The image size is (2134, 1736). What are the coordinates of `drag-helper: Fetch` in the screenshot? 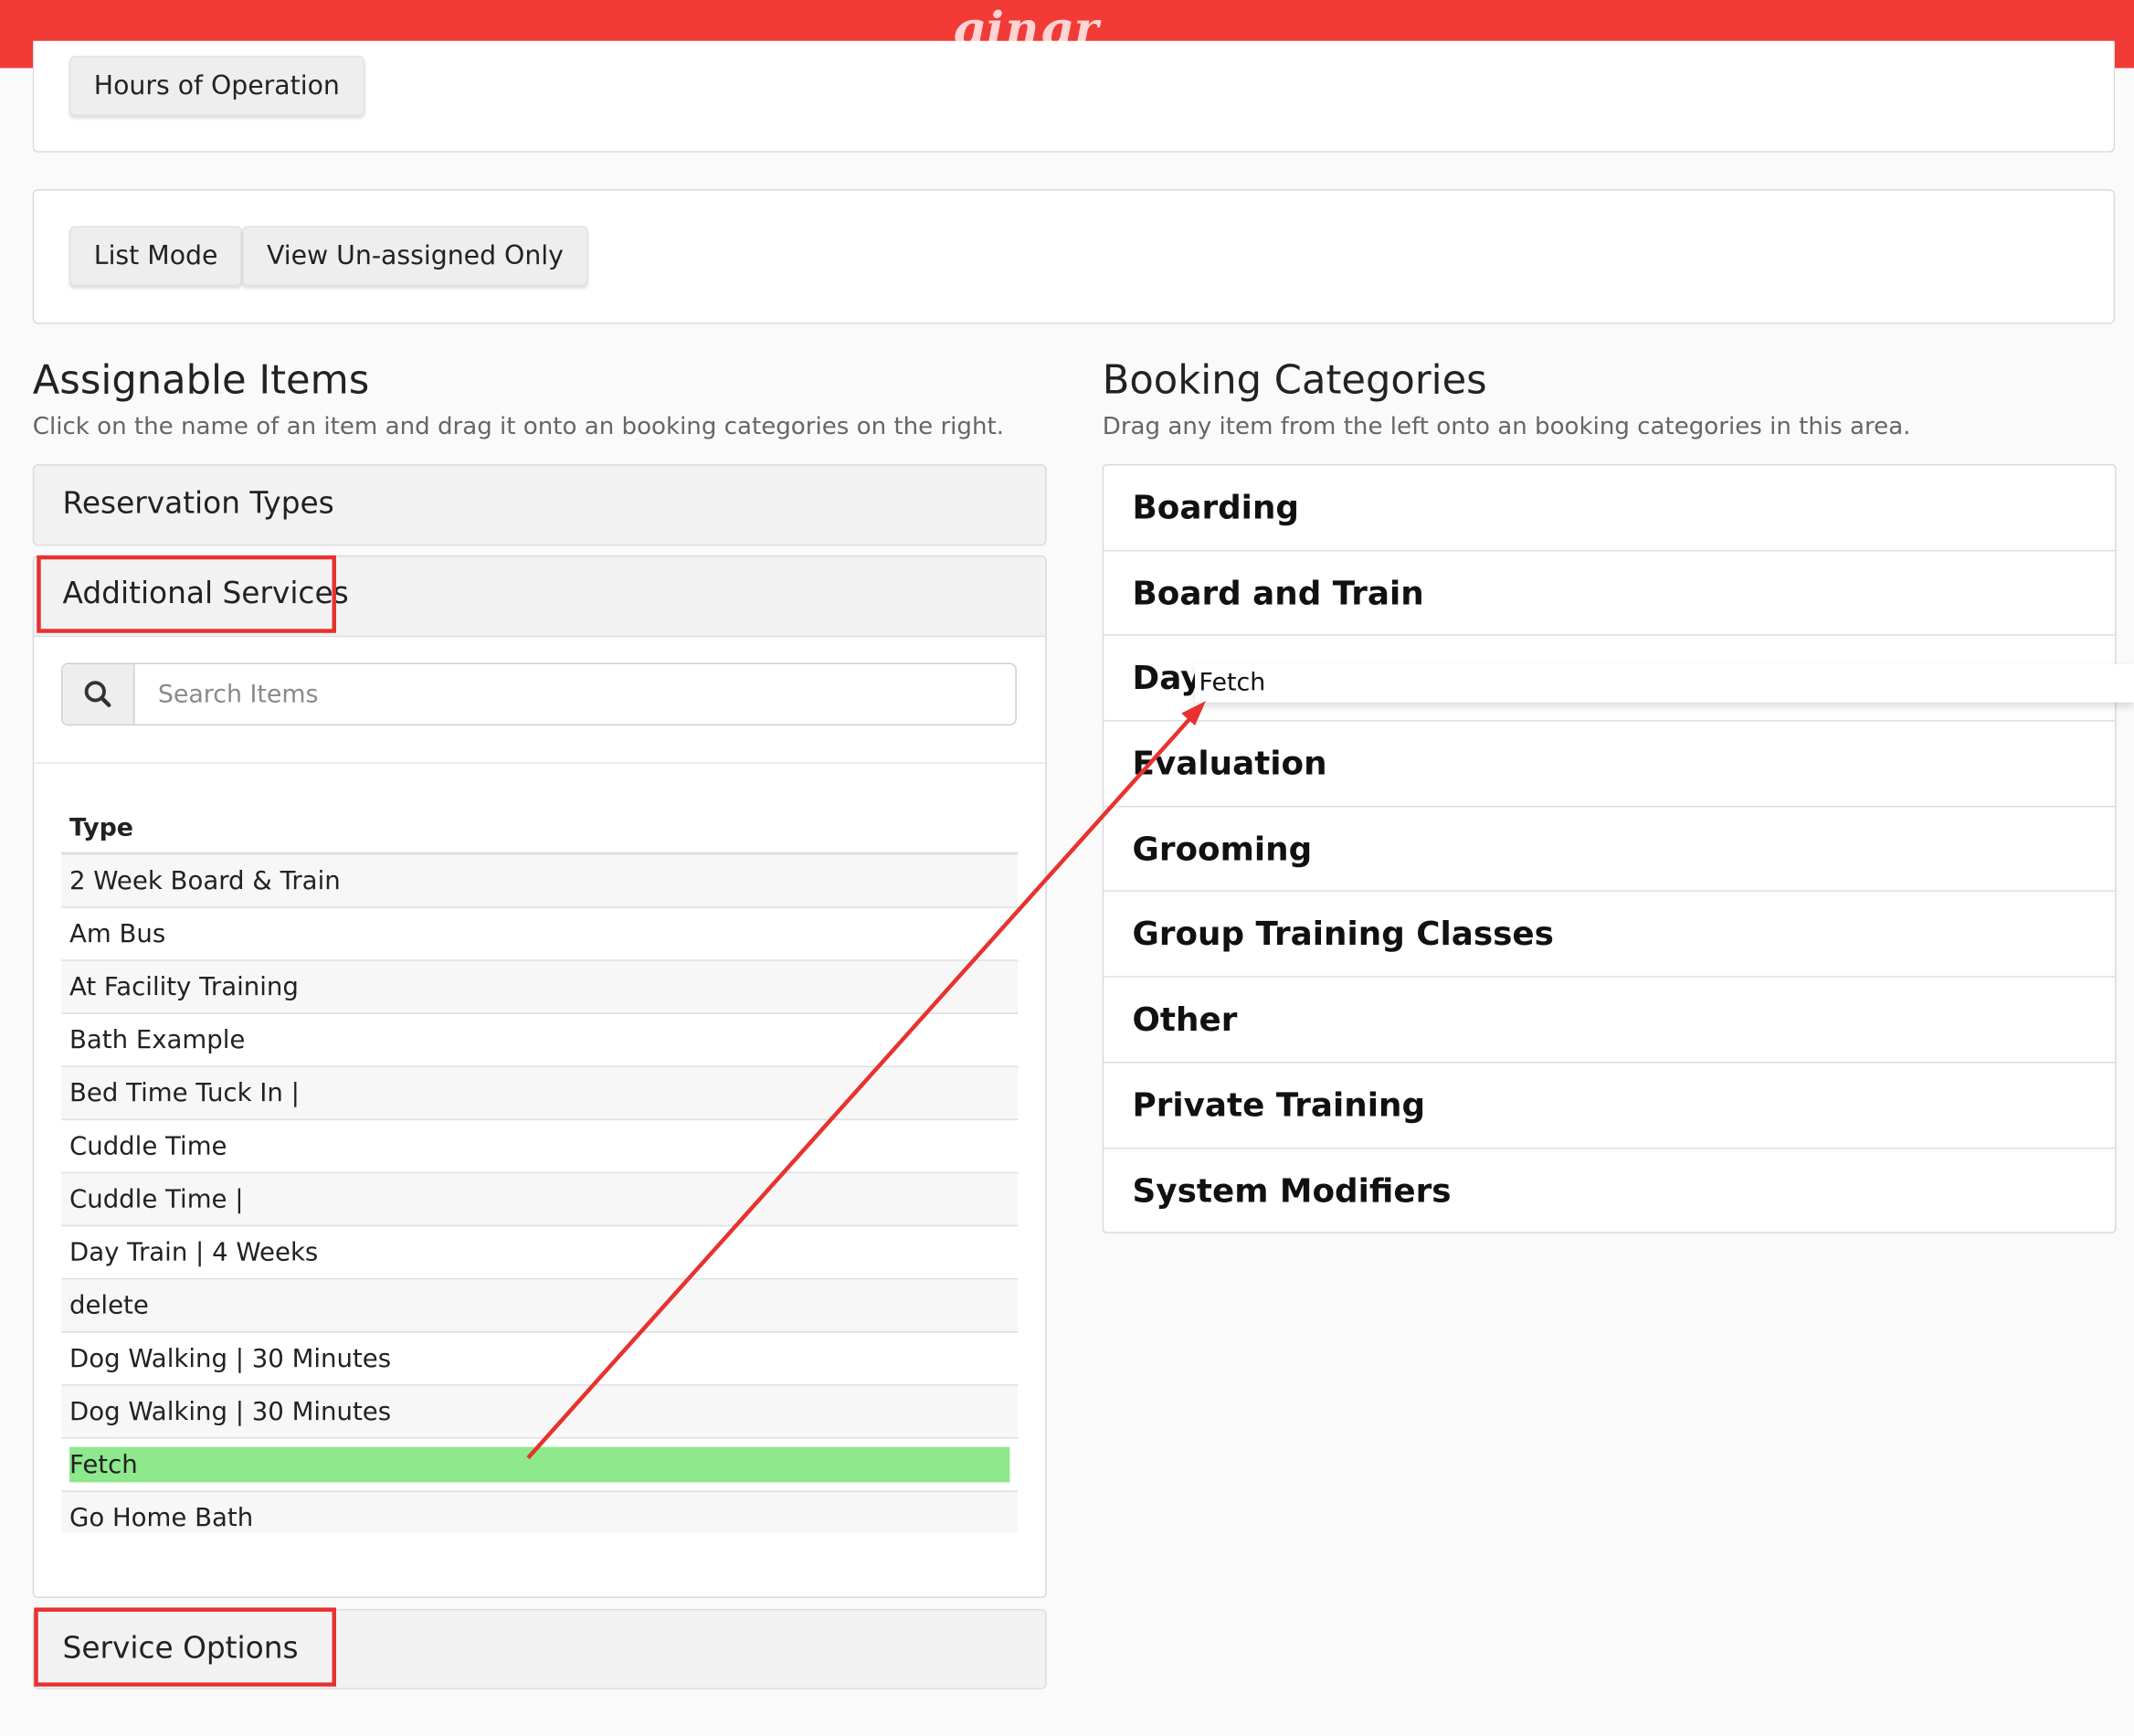 It's located at (1665, 683).